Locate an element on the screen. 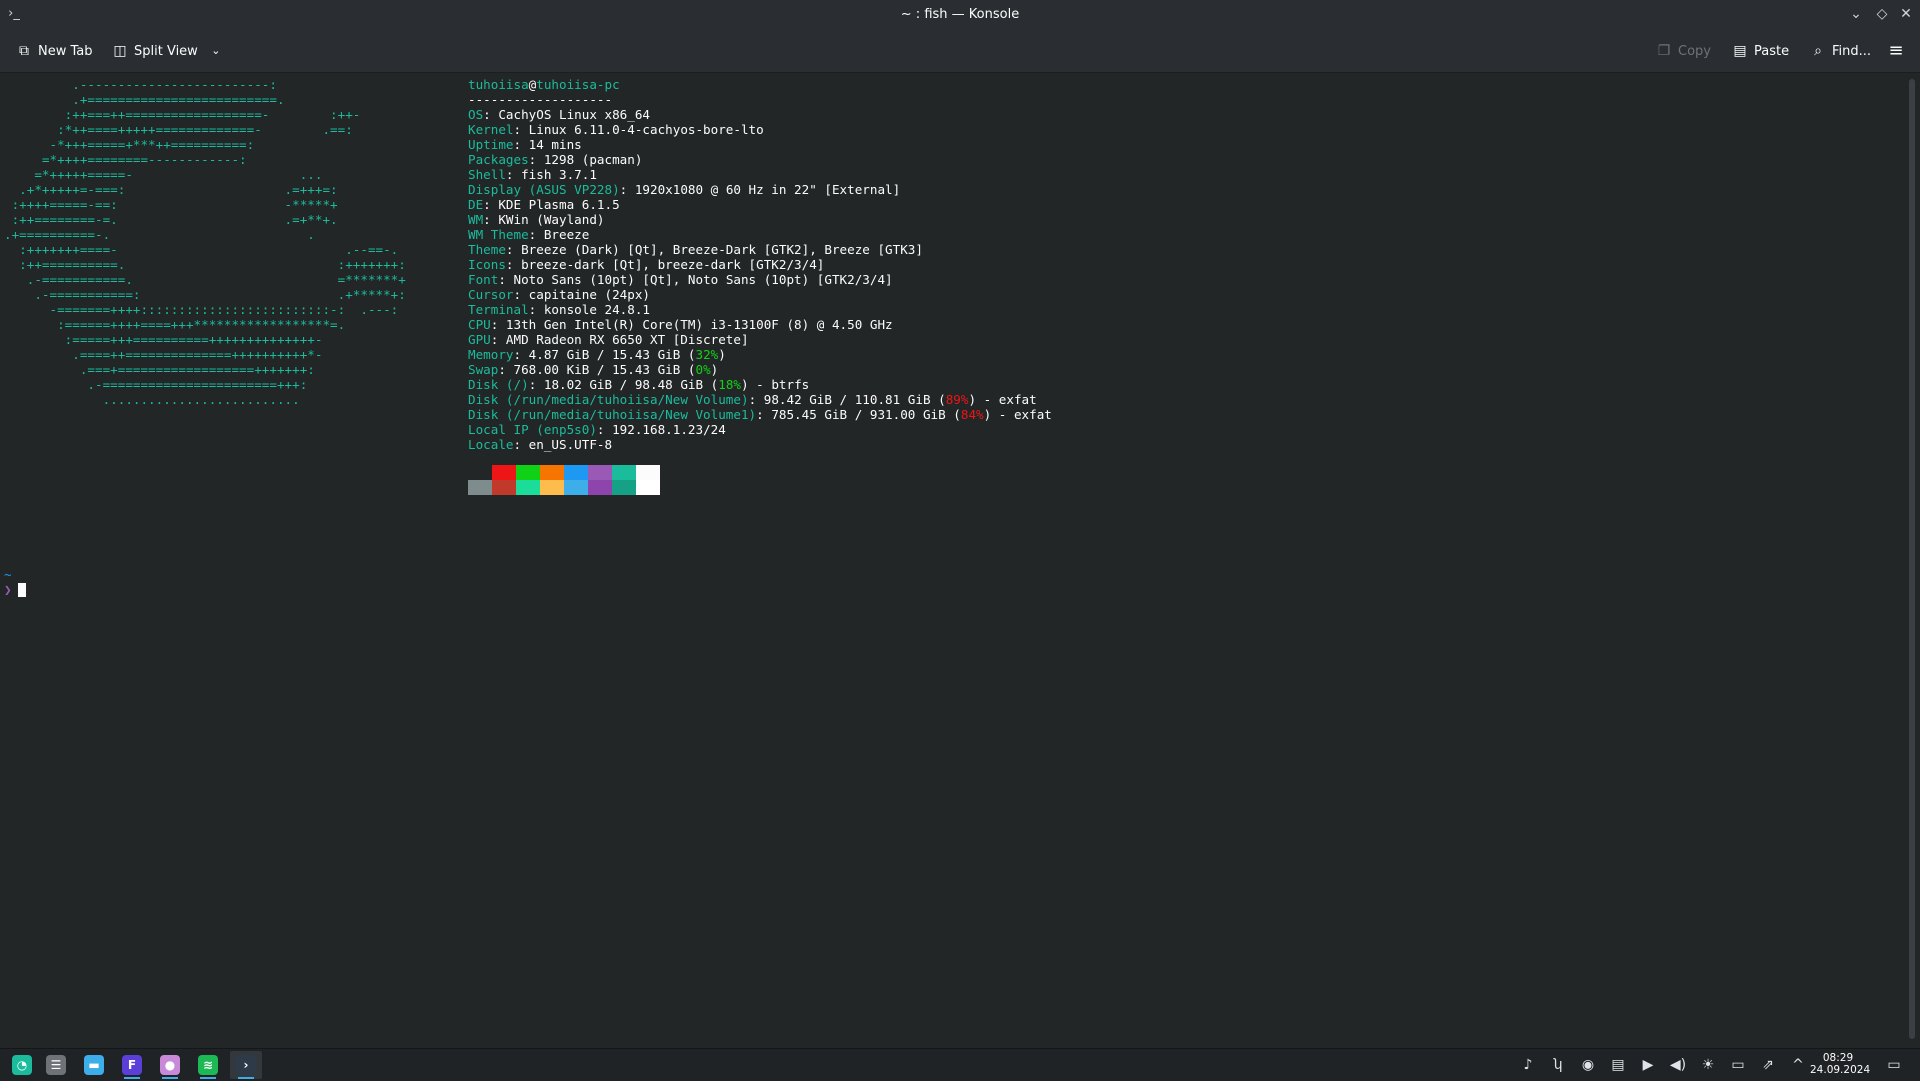  split-view-icon: ◫ is located at coordinates (120, 51).